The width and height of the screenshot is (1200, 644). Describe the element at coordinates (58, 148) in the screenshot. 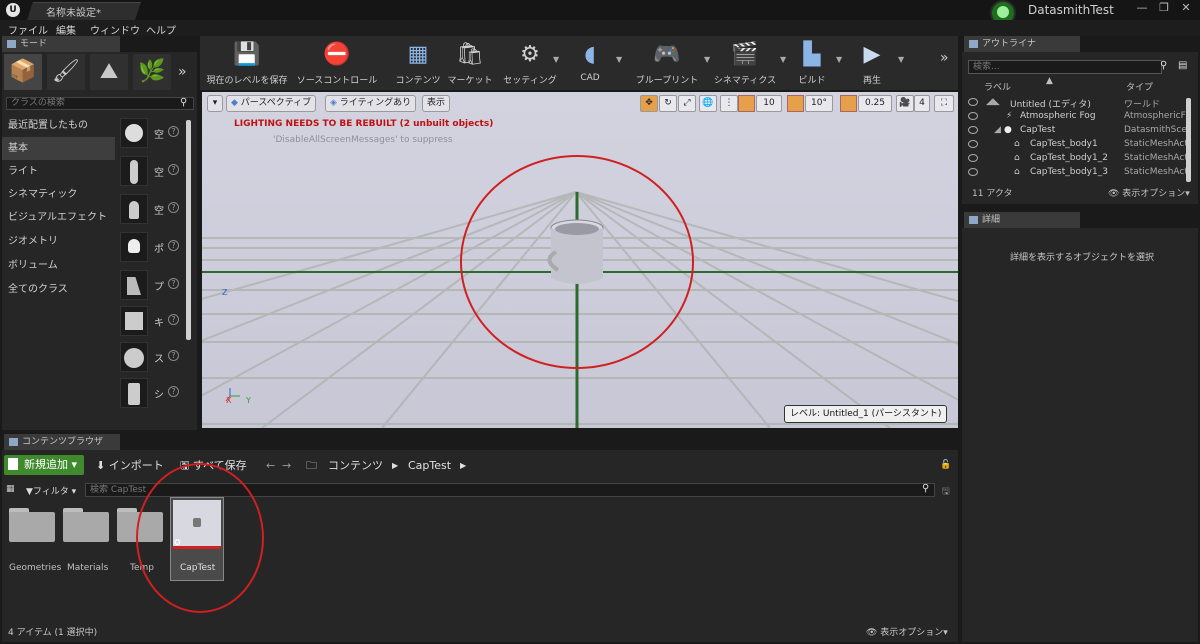

I see `category-basic: 基本` at that location.